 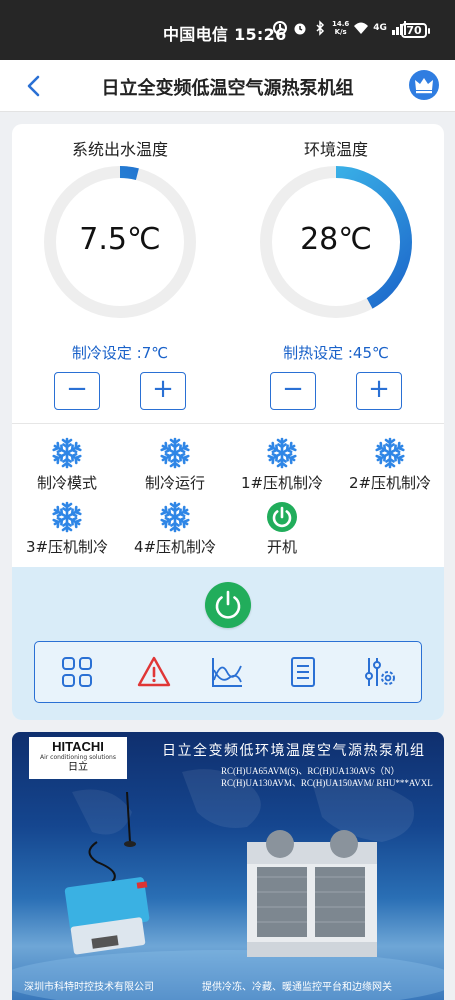 What do you see at coordinates (415, 30) in the screenshot?
I see `battery-indicator: 70` at bounding box center [415, 30].